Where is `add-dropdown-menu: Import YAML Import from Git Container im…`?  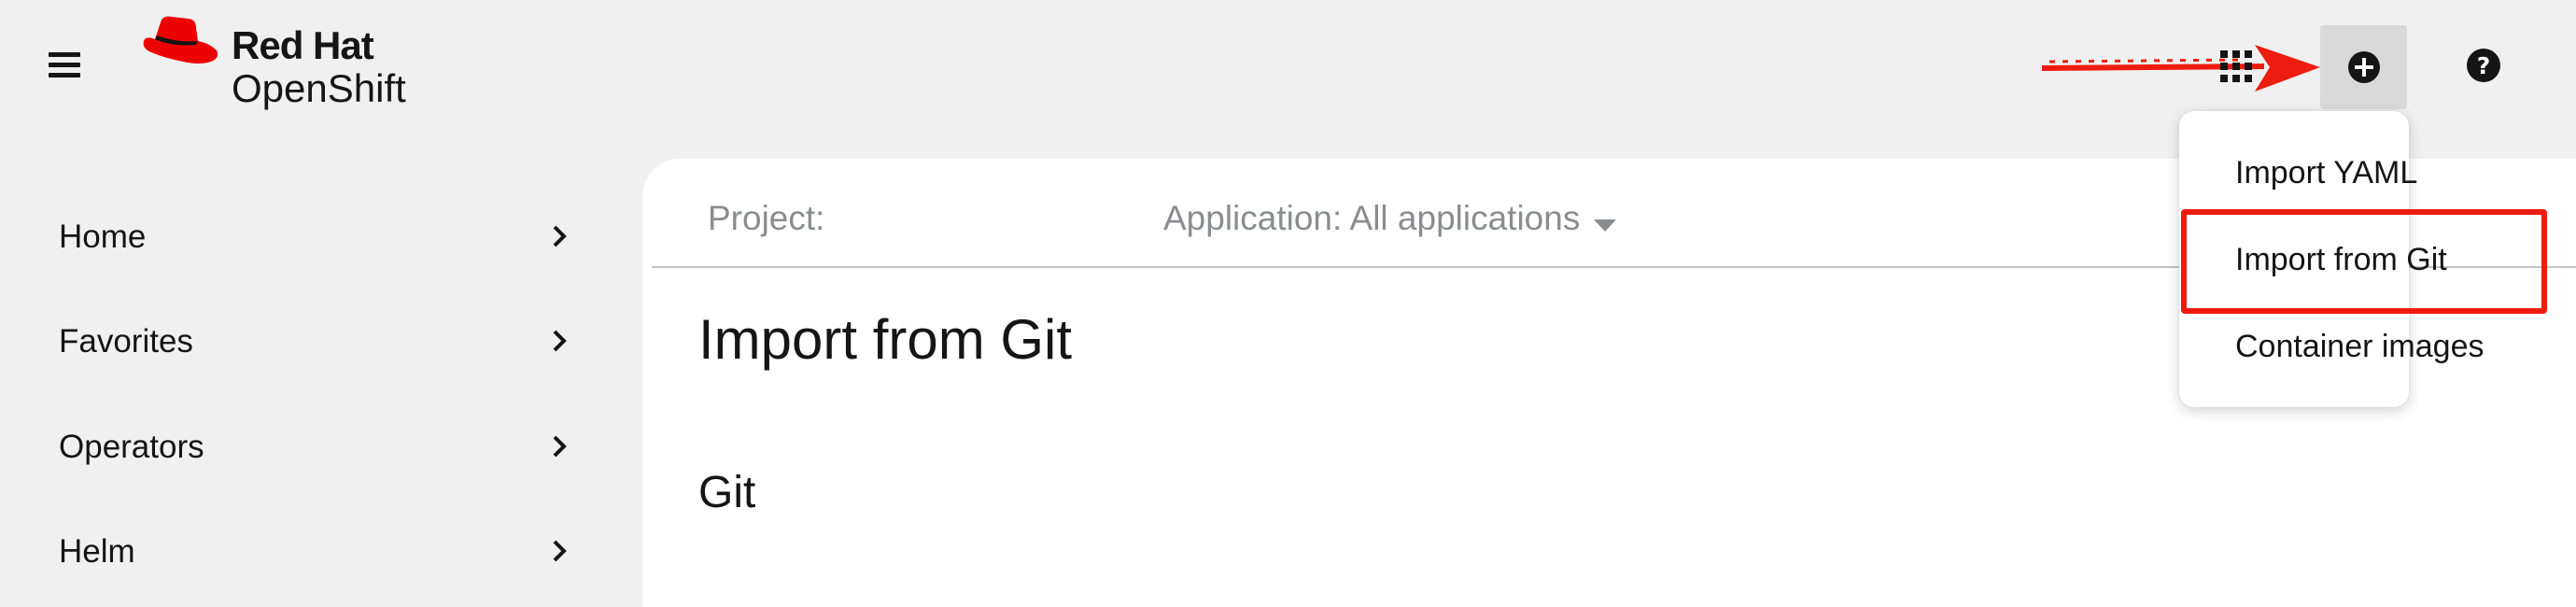
add-dropdown-menu: Import YAML Import from Git Container im… is located at coordinates (2331, 259).